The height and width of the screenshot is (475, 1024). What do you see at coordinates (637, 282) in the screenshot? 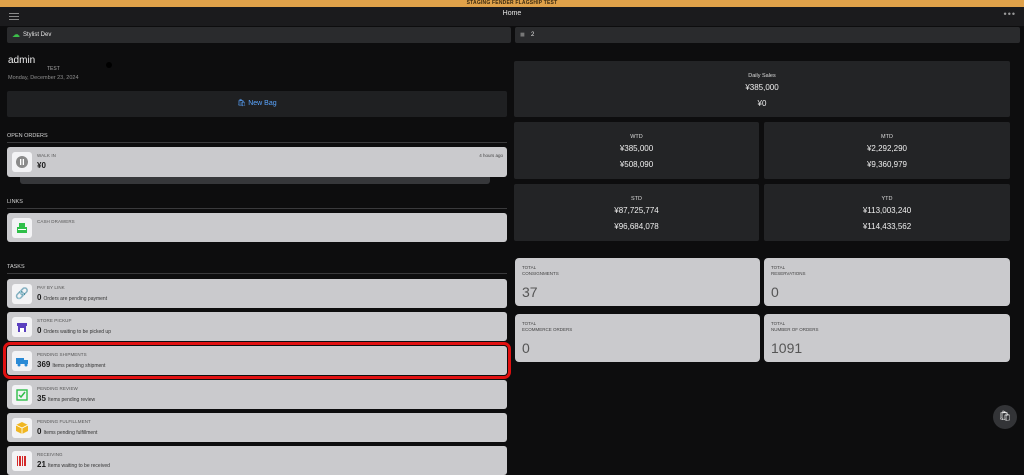
I see `total-consignments-card: TOTAL CONSIGNMENTS 37` at bounding box center [637, 282].